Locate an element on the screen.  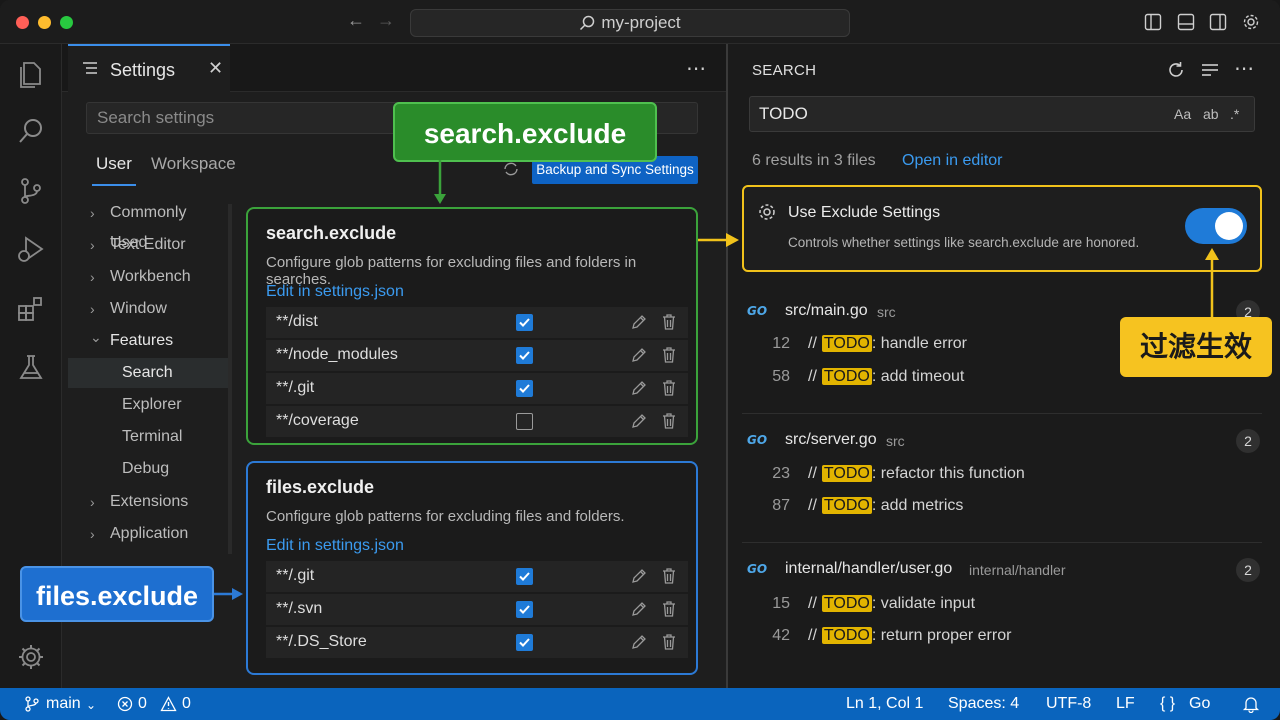
source-control-icon is located at coordinates (31, 191).